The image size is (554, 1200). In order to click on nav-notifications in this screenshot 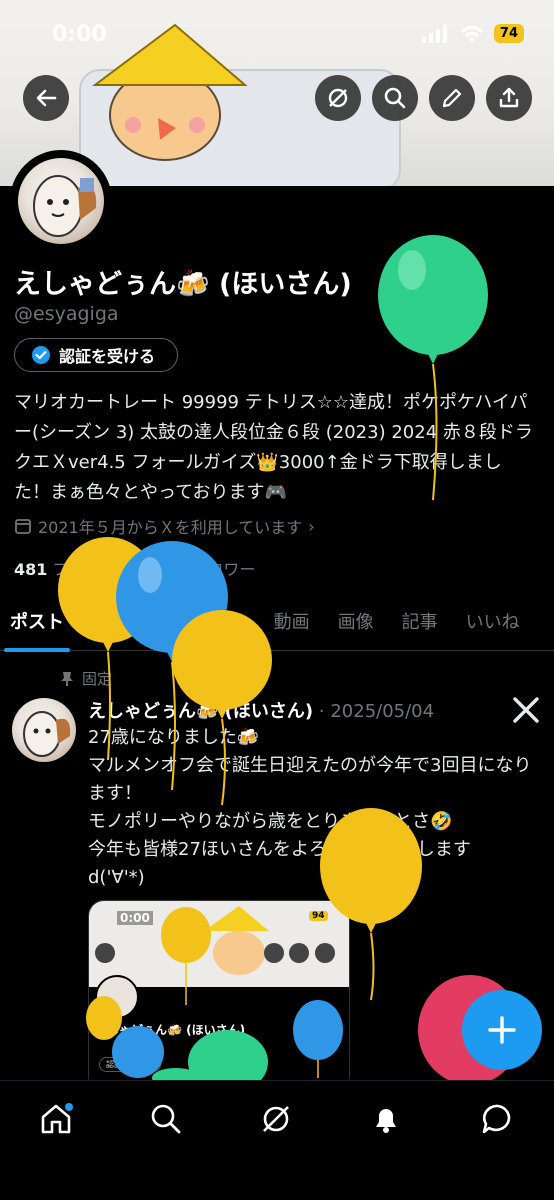, I will do `click(386, 1119)`.